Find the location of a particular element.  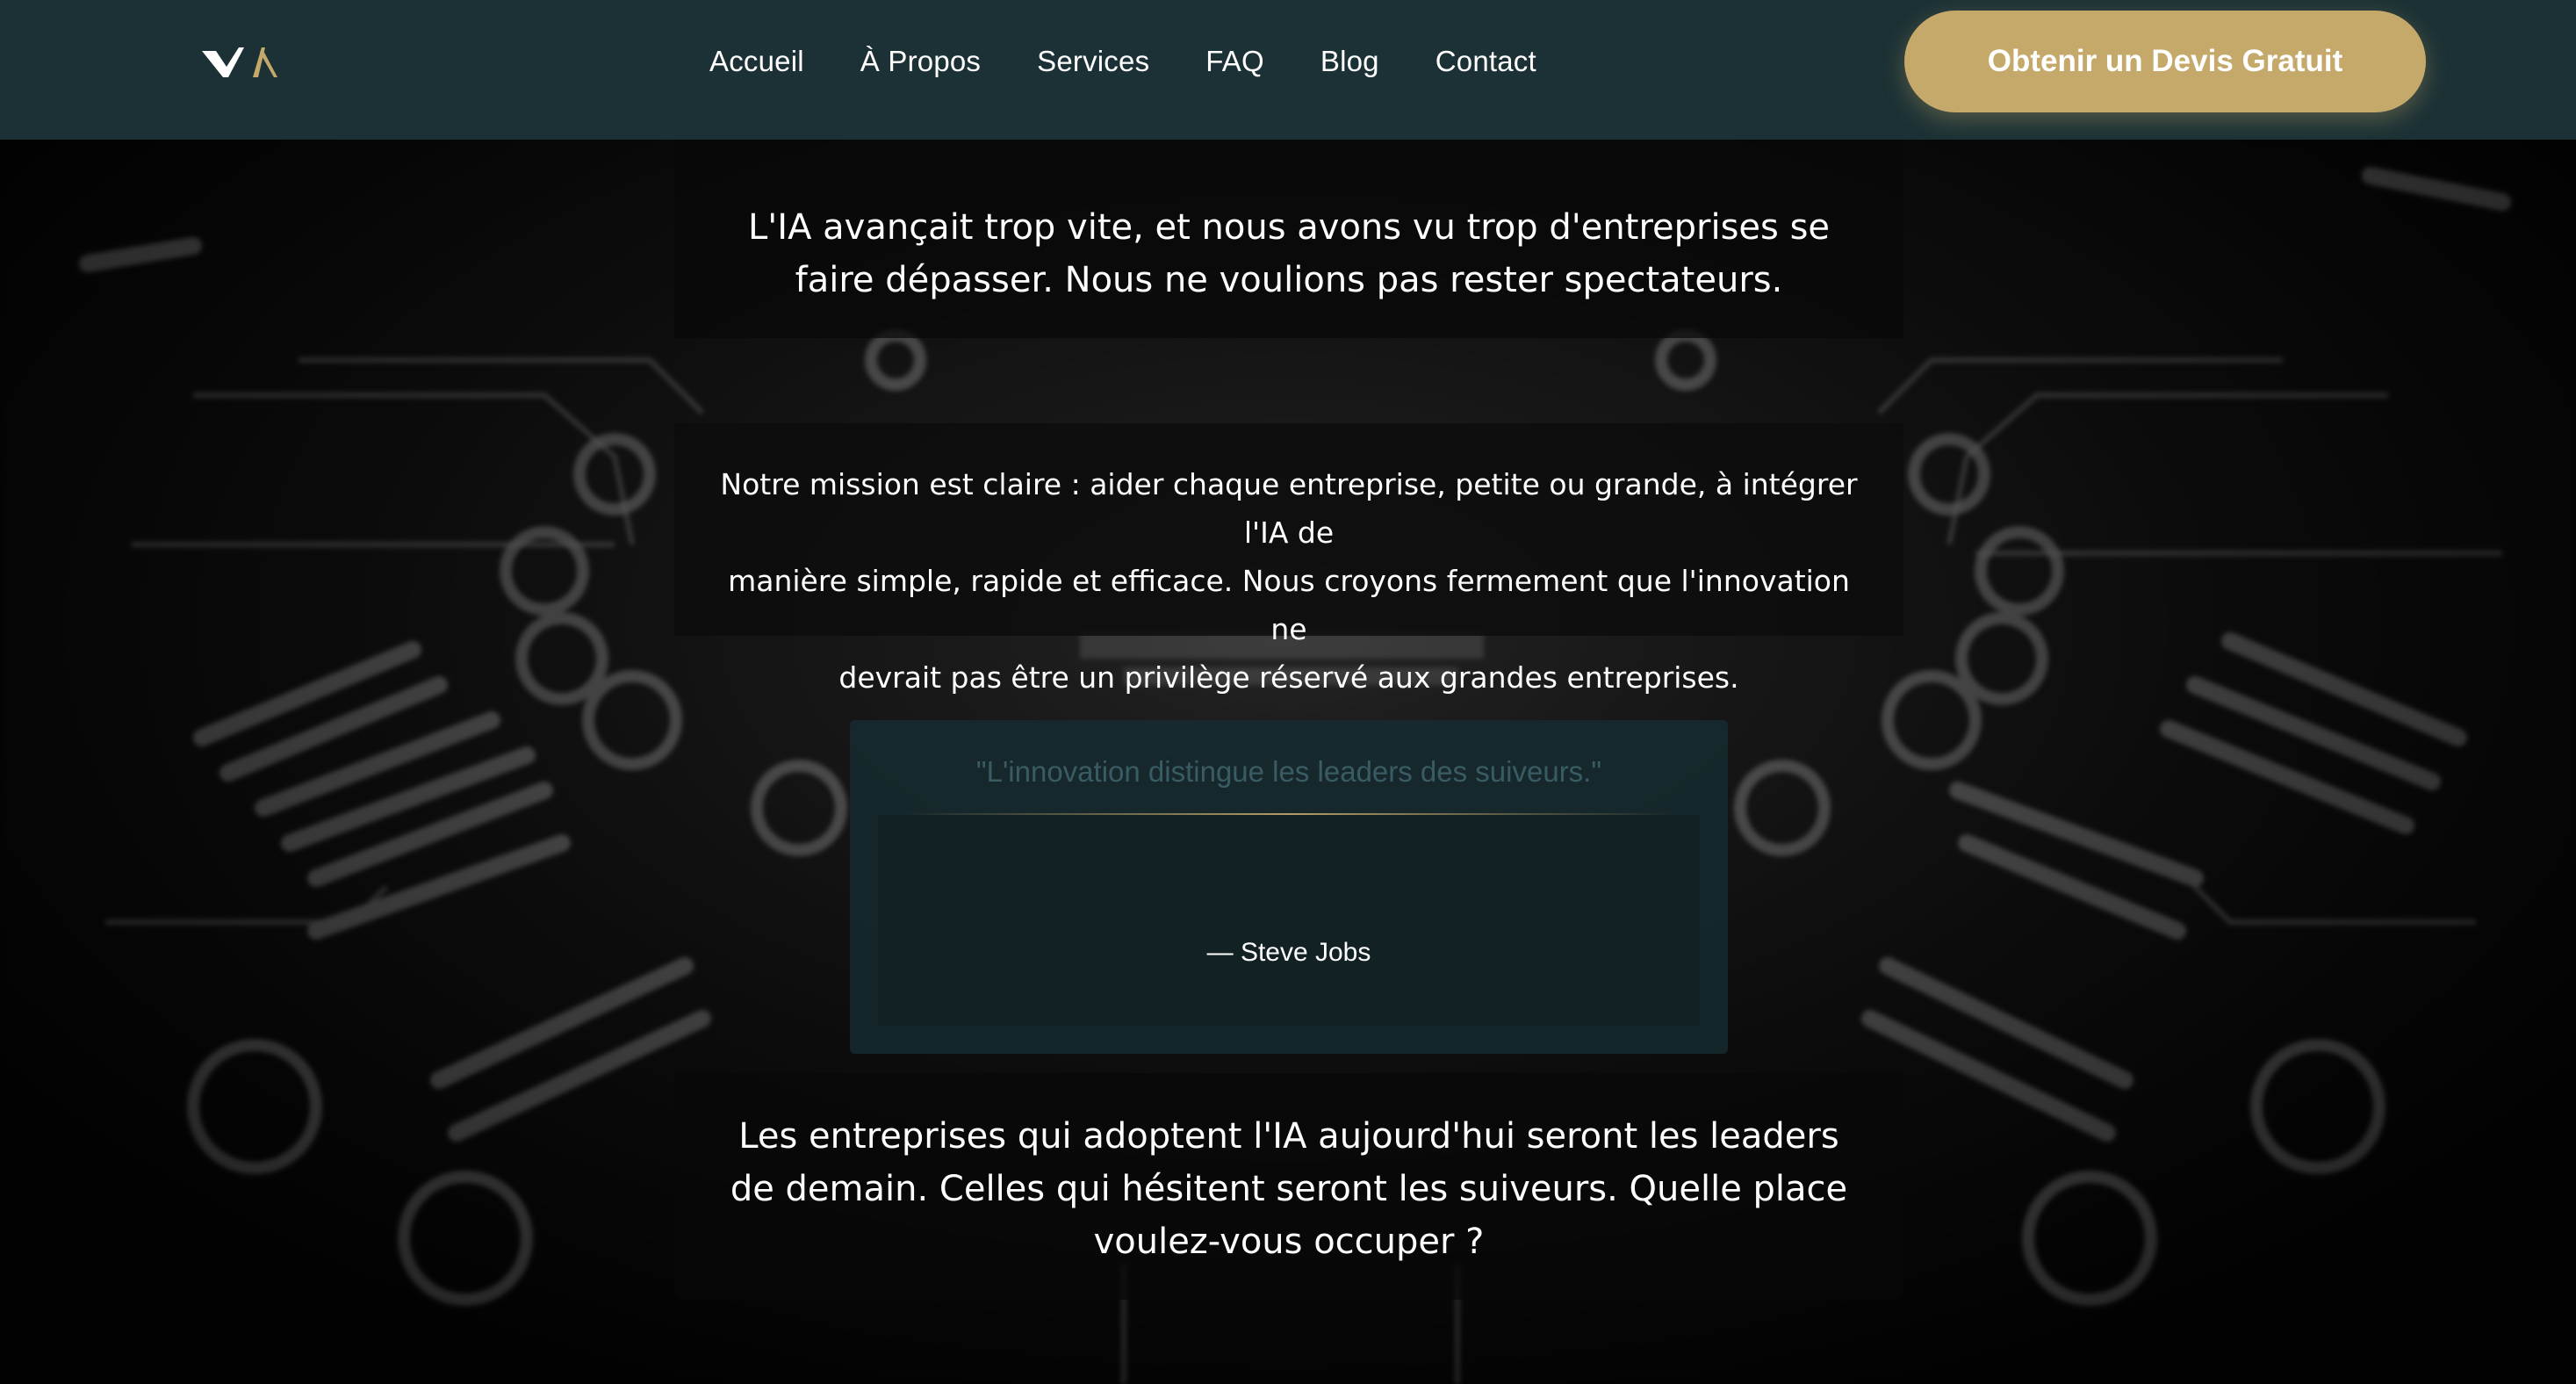

nav-link-services: Services is located at coordinates (1093, 61).